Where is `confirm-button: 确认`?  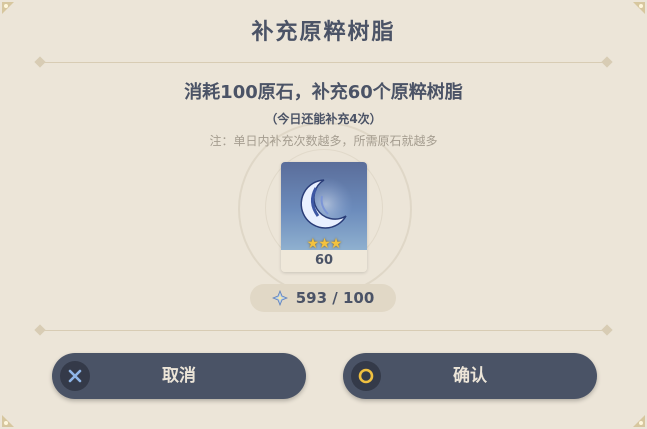 confirm-button: 确认 is located at coordinates (470, 376).